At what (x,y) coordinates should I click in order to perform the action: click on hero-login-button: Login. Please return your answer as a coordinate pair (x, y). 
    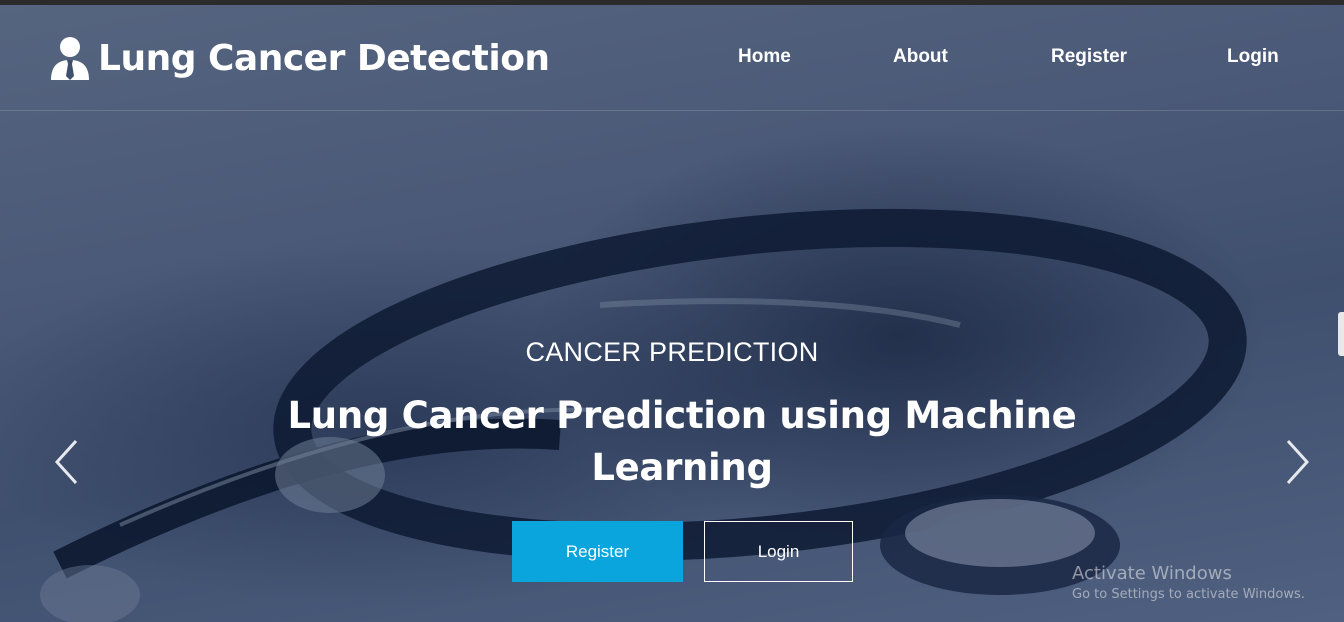
    Looking at the image, I should click on (778, 551).